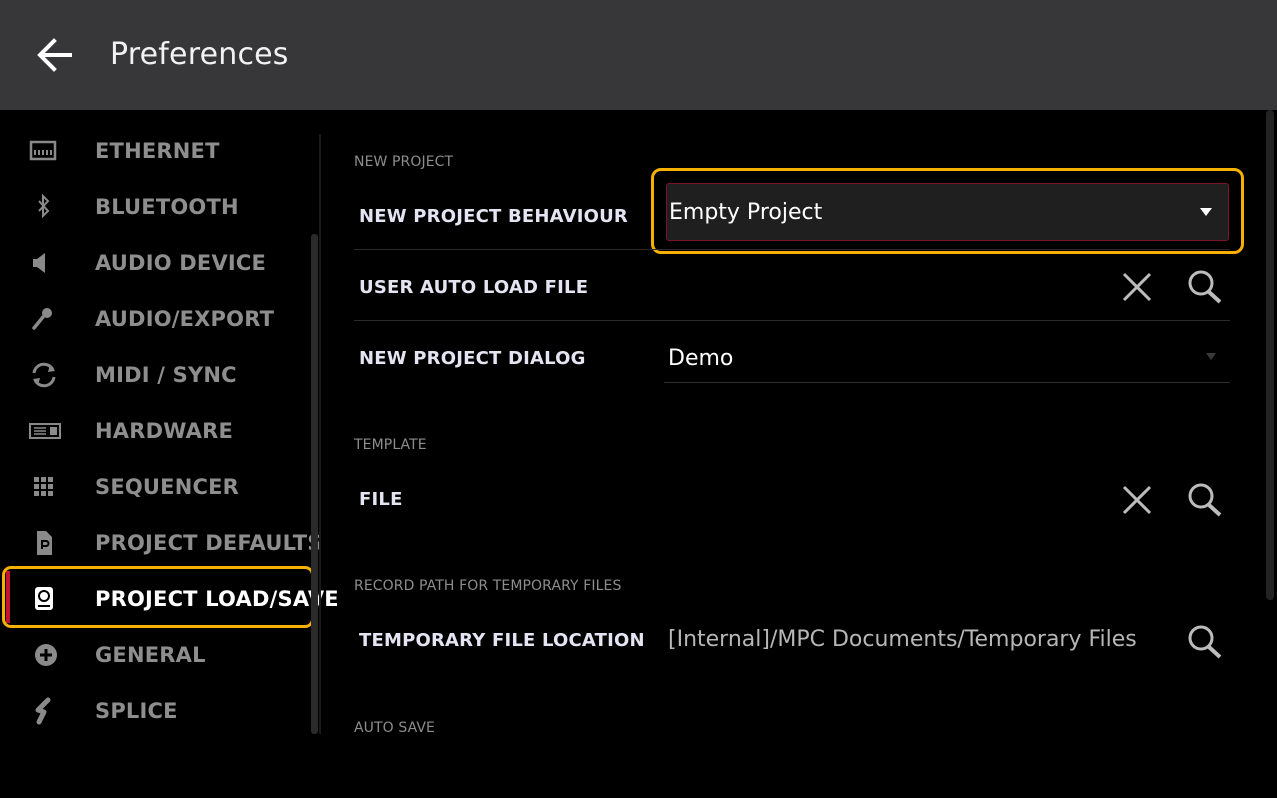 The width and height of the screenshot is (1277, 798). Describe the element at coordinates (947, 212) in the screenshot. I see `new-project-behaviour-dropdown: Empty Project` at that location.